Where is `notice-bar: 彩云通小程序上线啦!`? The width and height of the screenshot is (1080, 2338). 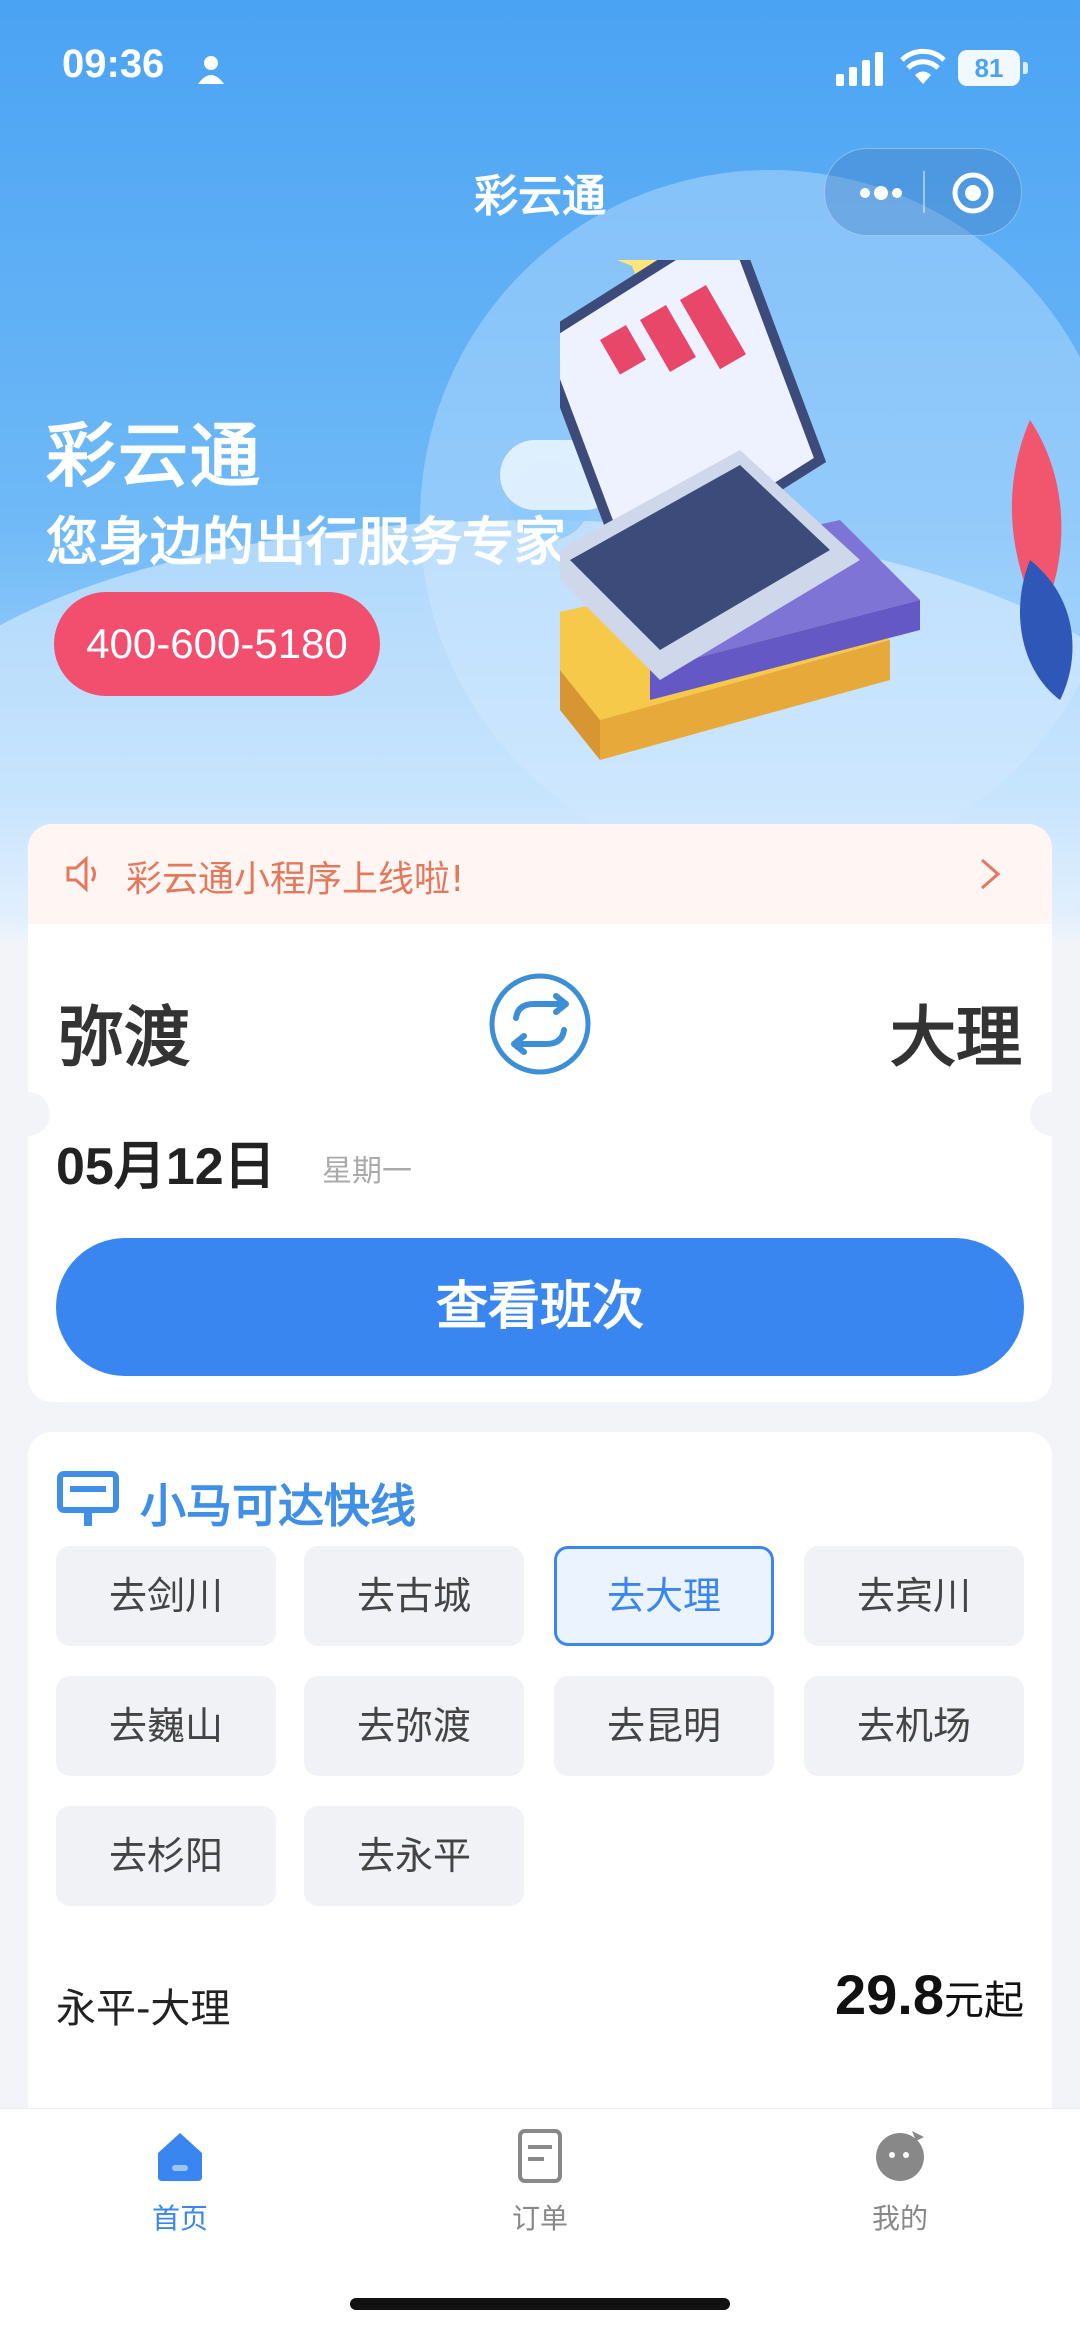 notice-bar: 彩云通小程序上线啦! is located at coordinates (540, 874).